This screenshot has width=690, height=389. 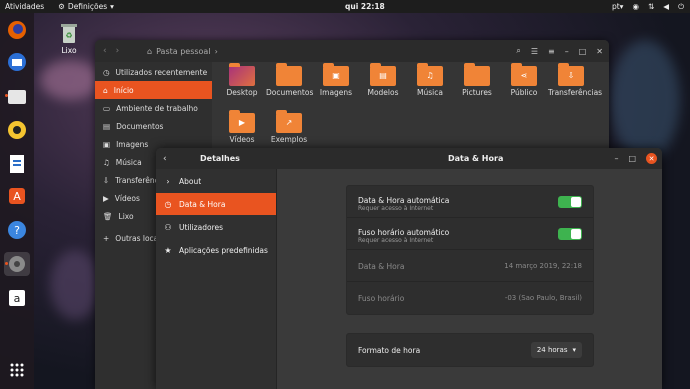 I want to click on file-item-documents: Documentos, so click(x=289, y=80).